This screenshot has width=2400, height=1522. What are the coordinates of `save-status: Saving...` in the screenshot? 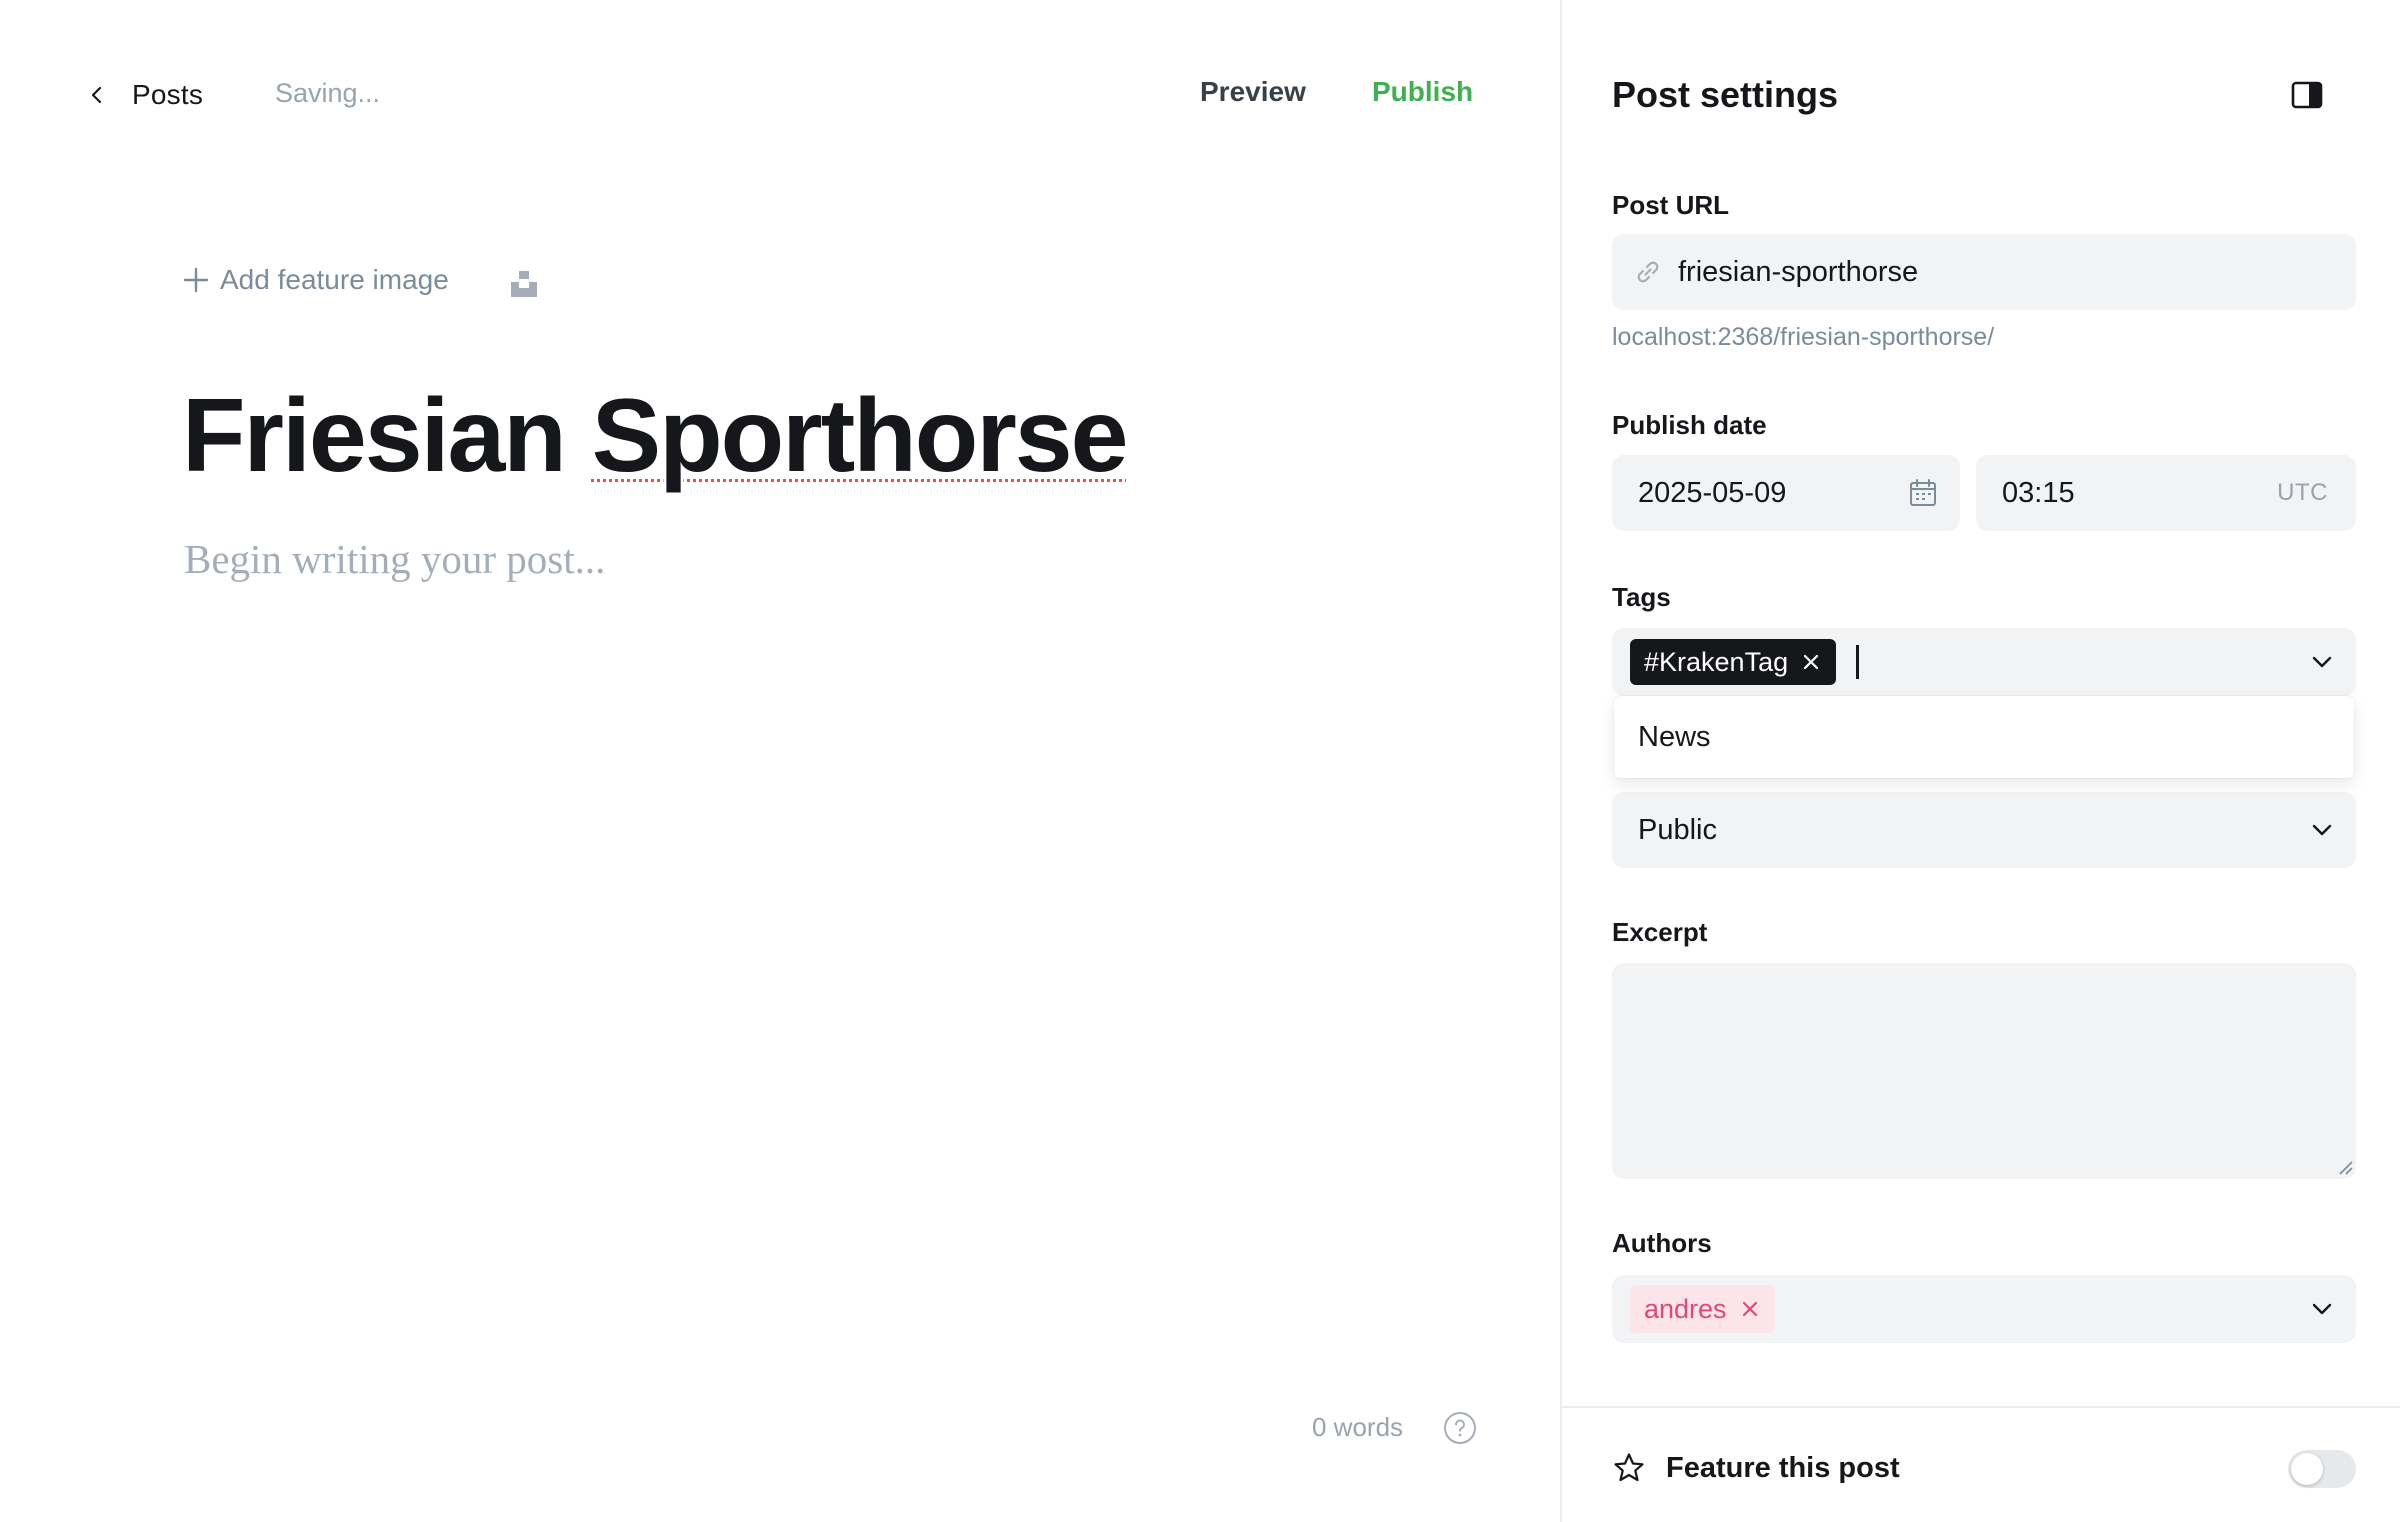 It's located at (328, 93).